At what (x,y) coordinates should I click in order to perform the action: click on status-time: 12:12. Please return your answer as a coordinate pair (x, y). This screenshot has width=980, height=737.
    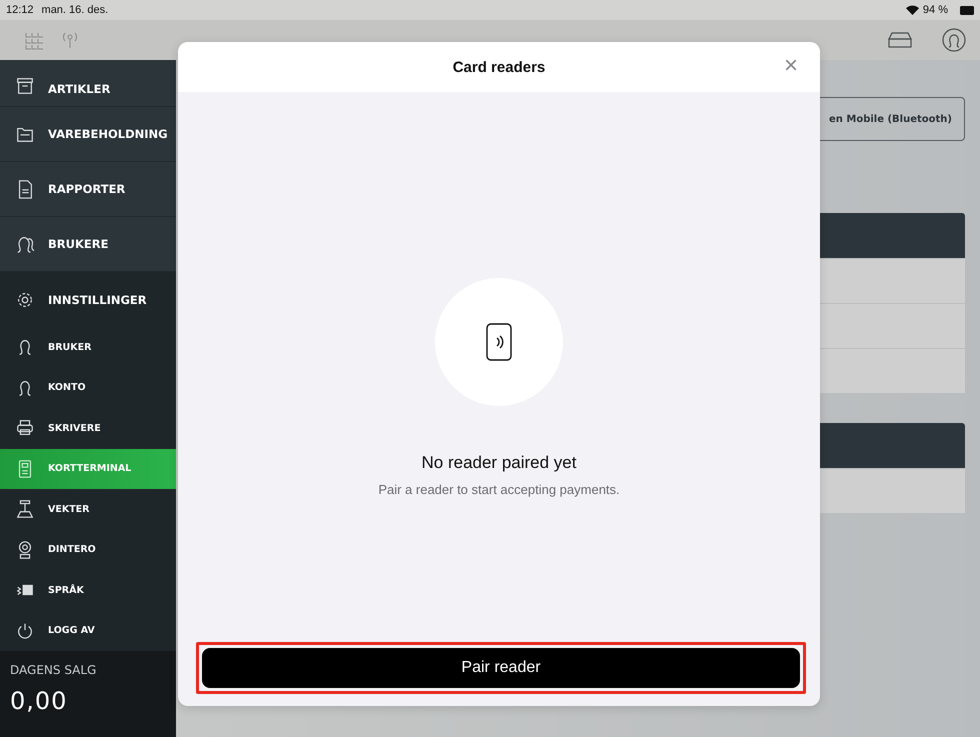
    Looking at the image, I should click on (20, 10).